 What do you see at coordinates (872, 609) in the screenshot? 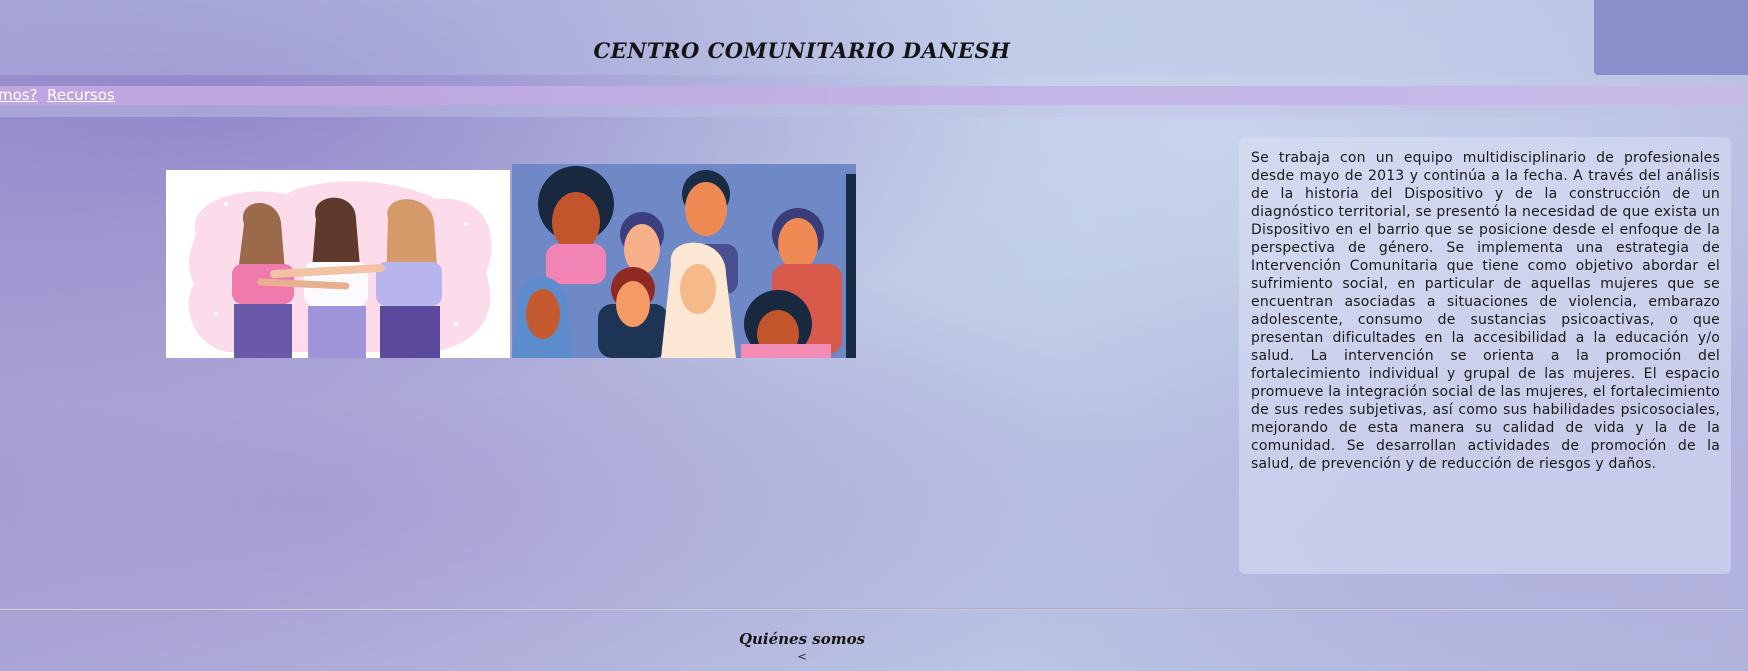
I see `footer-divider` at bounding box center [872, 609].